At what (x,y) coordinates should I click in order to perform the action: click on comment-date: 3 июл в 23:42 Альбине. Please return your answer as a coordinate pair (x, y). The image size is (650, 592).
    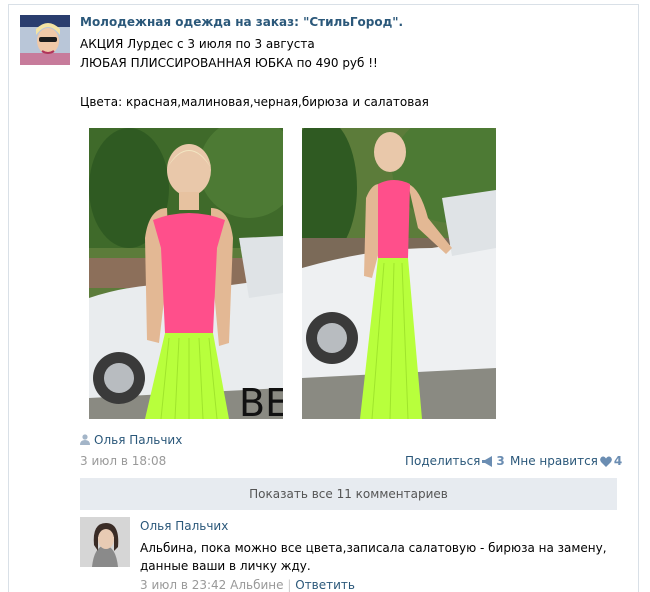
    Looking at the image, I should click on (212, 585).